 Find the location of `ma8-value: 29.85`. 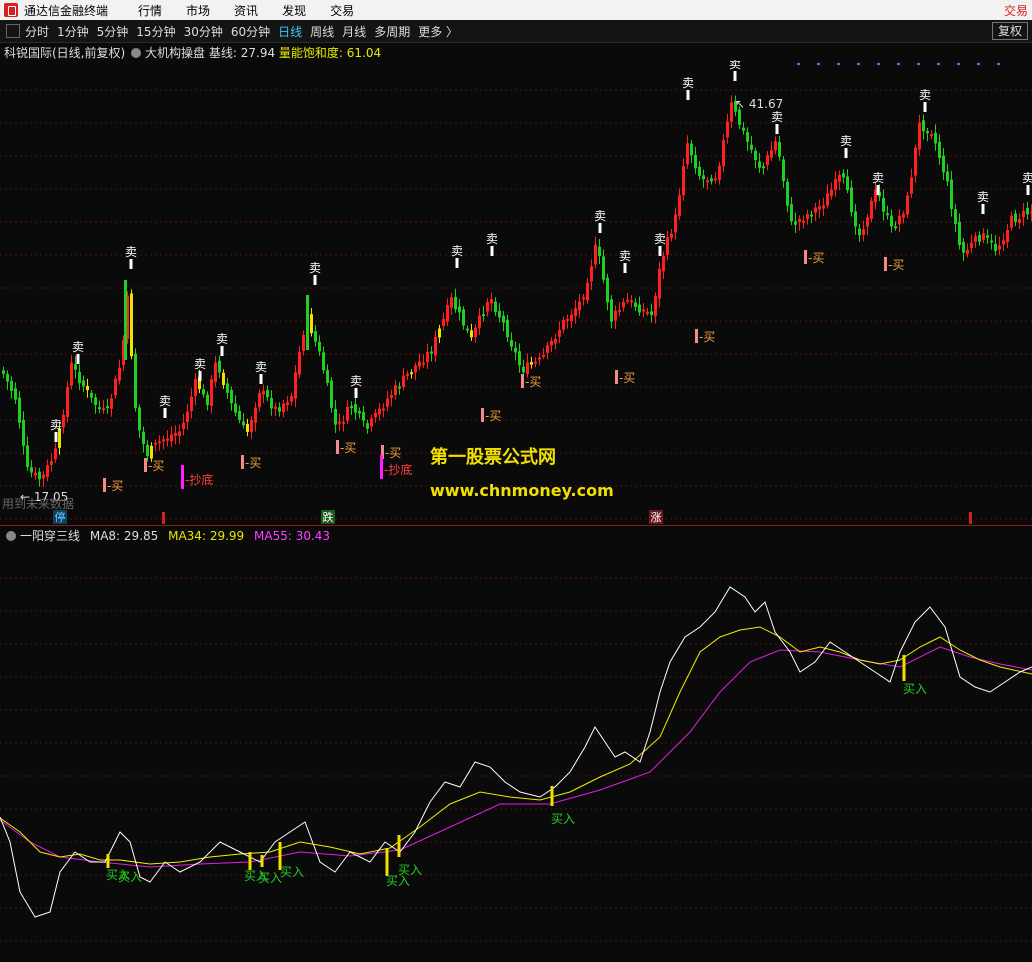

ma8-value: 29.85 is located at coordinates (141, 536).